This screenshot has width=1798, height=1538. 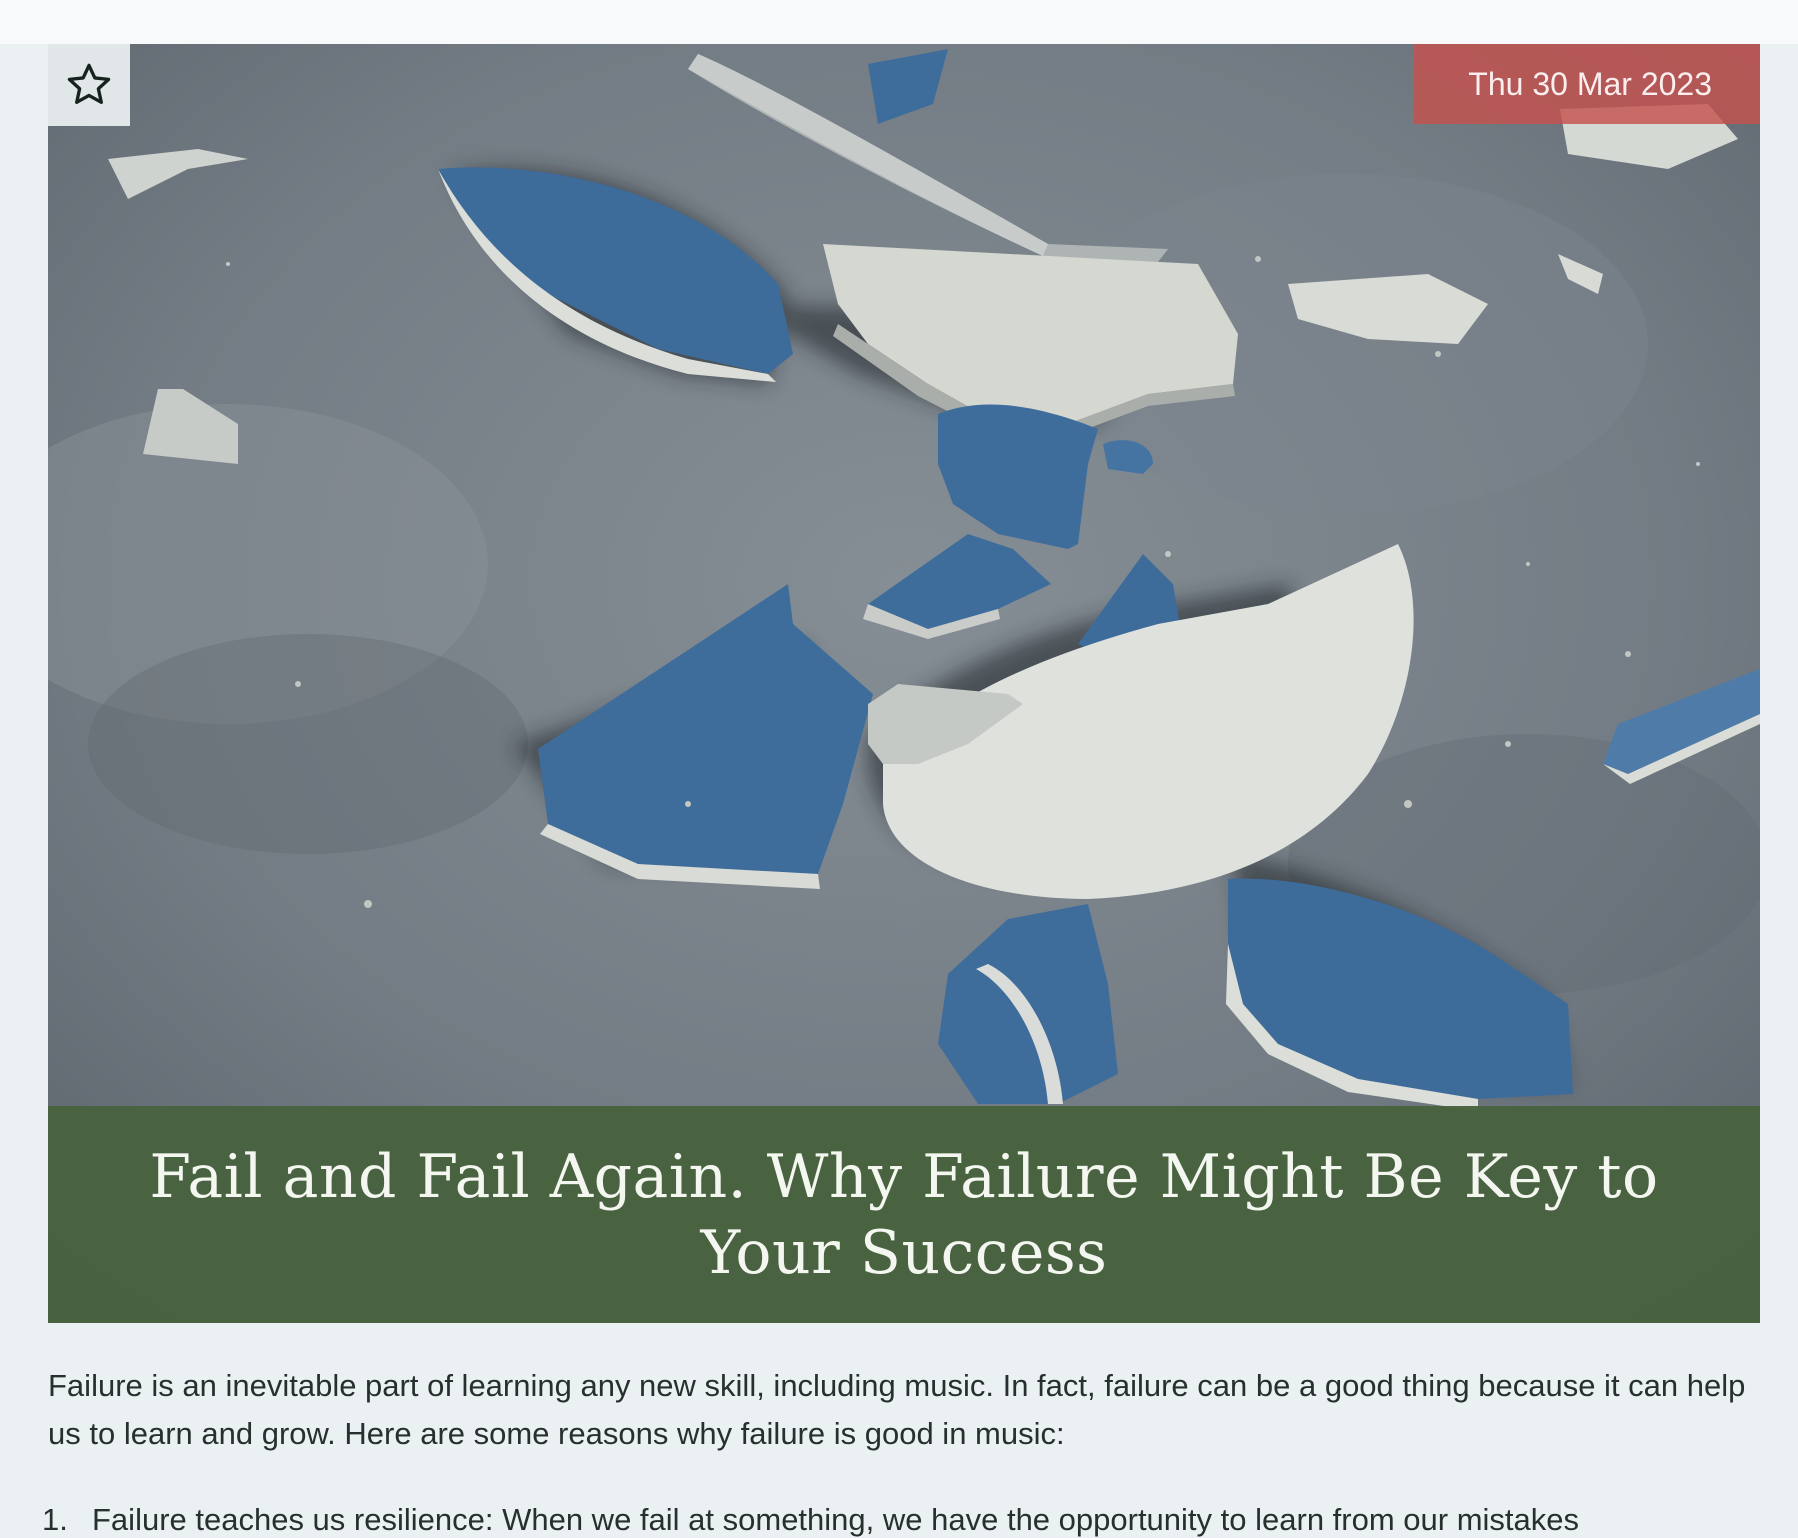 What do you see at coordinates (1590, 83) in the screenshot?
I see `article-date: Thu 30 Mar 2023` at bounding box center [1590, 83].